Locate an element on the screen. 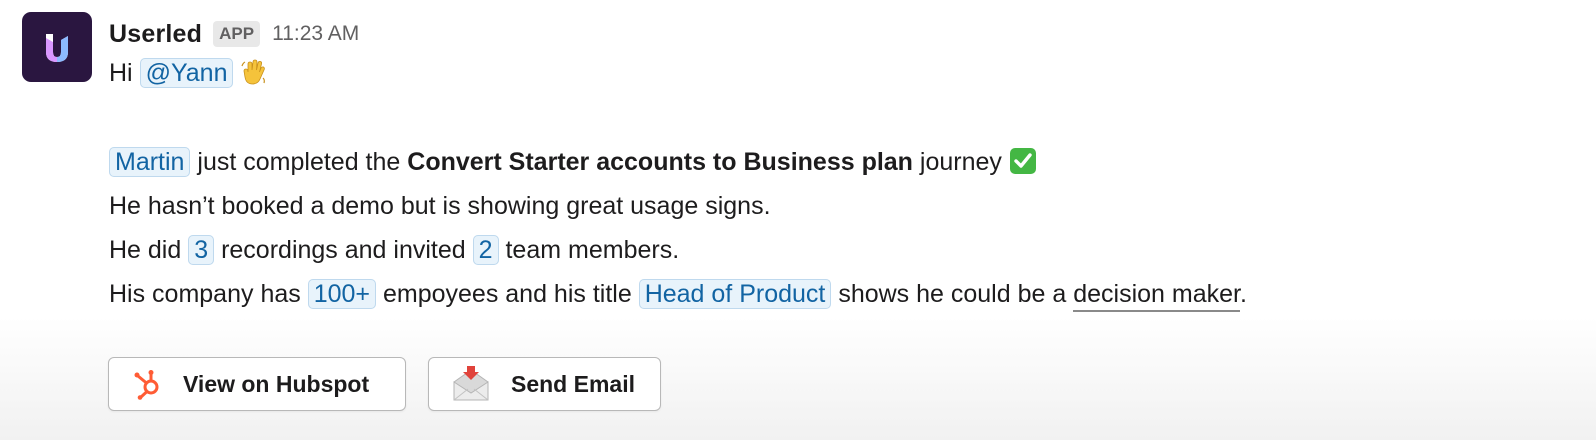 This screenshot has height=440, width=1596. user-mention: @Yann is located at coordinates (186, 73).